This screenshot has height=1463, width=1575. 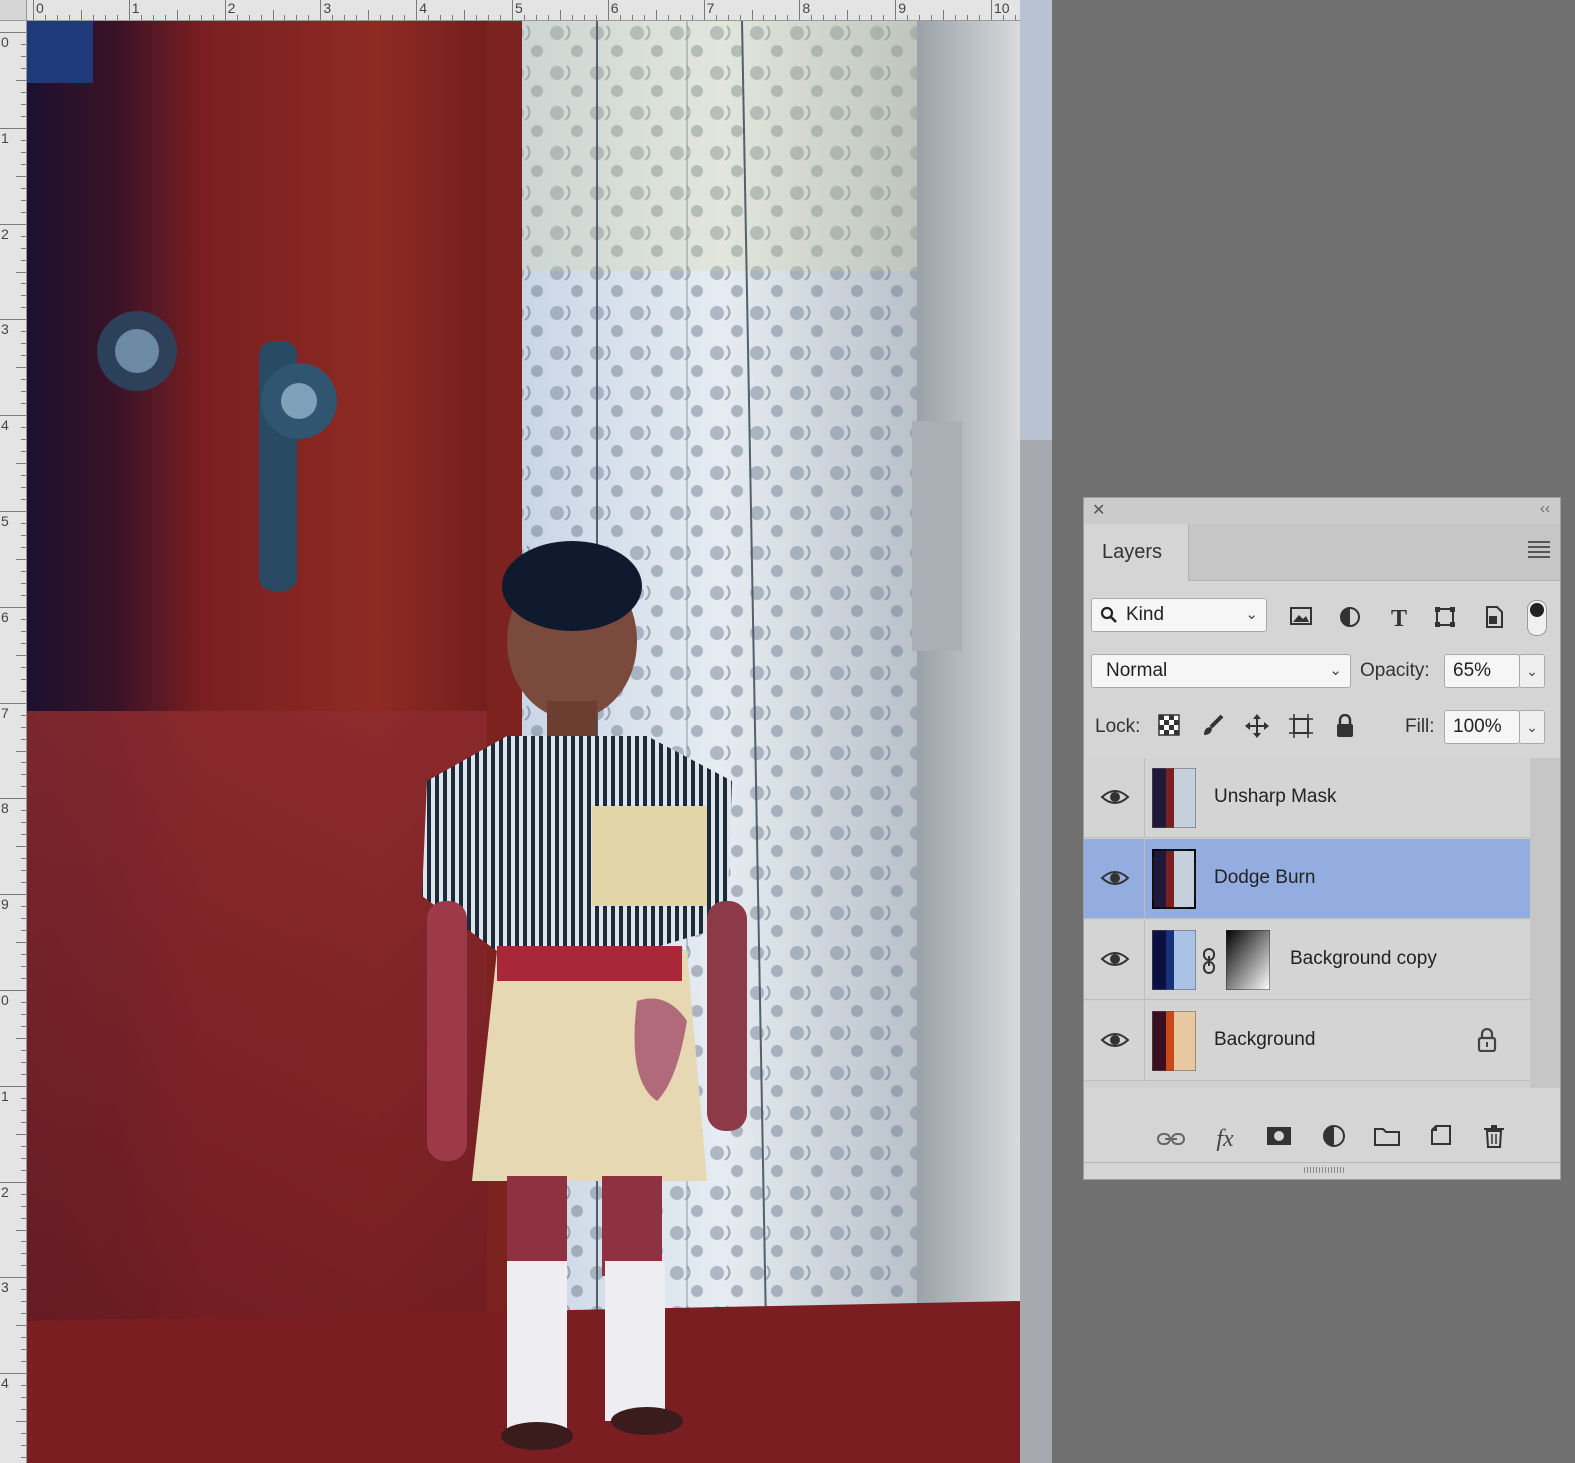 I want to click on layer-mask-thumbnail, so click(x=1248, y=960).